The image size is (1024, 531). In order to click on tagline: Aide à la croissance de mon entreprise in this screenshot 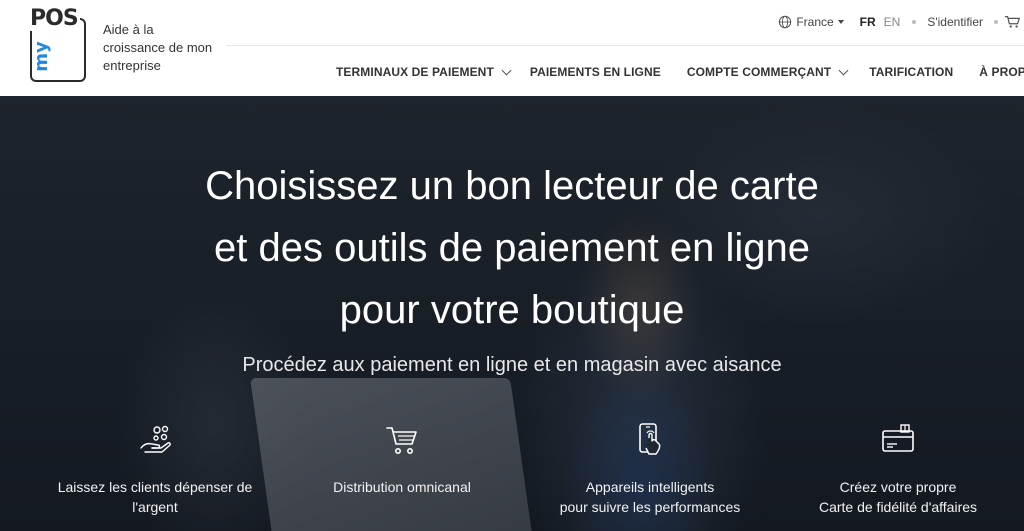, I will do `click(158, 47)`.